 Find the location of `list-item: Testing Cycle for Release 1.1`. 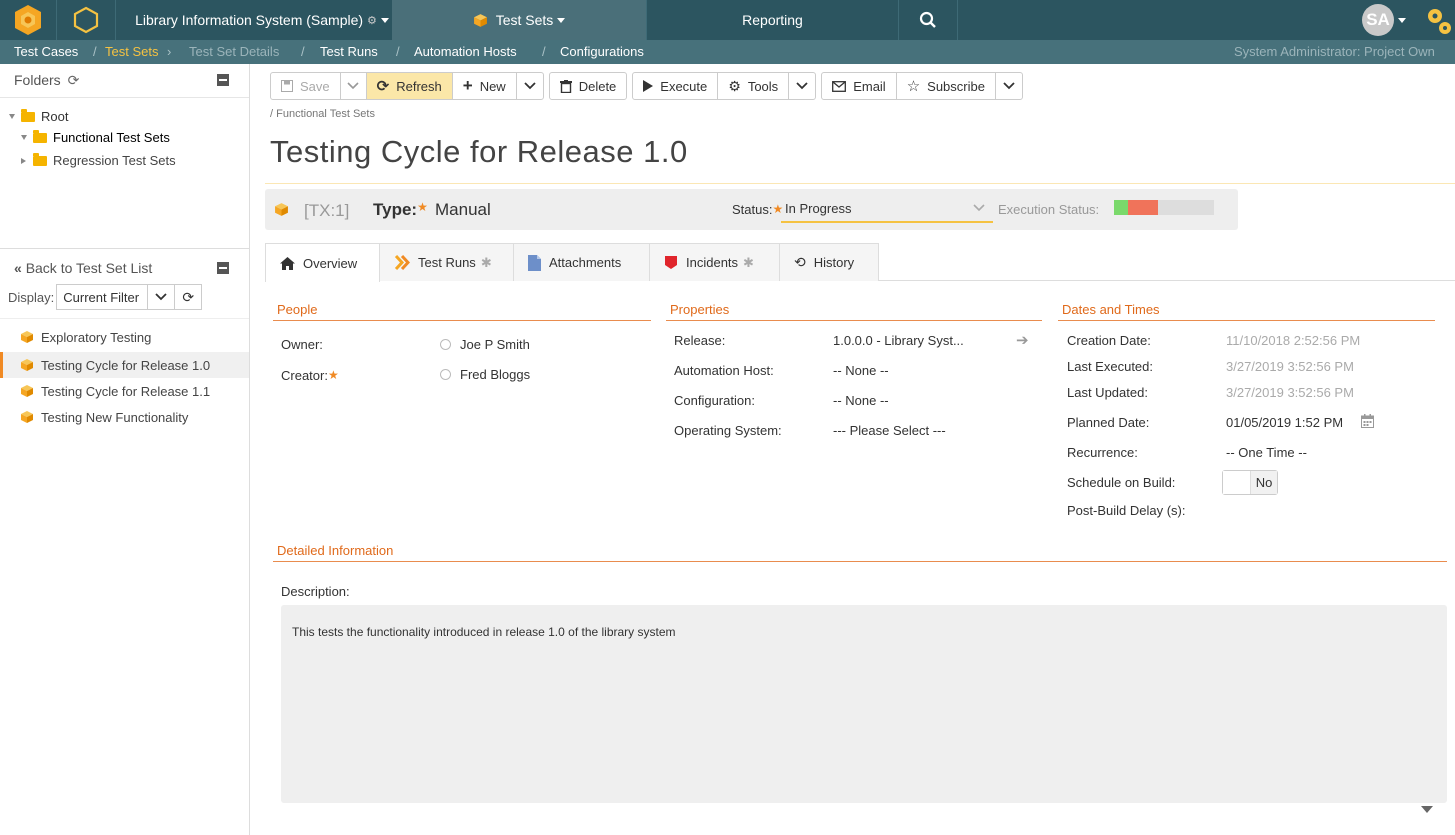

list-item: Testing Cycle for Release 1.1 is located at coordinates (124, 391).